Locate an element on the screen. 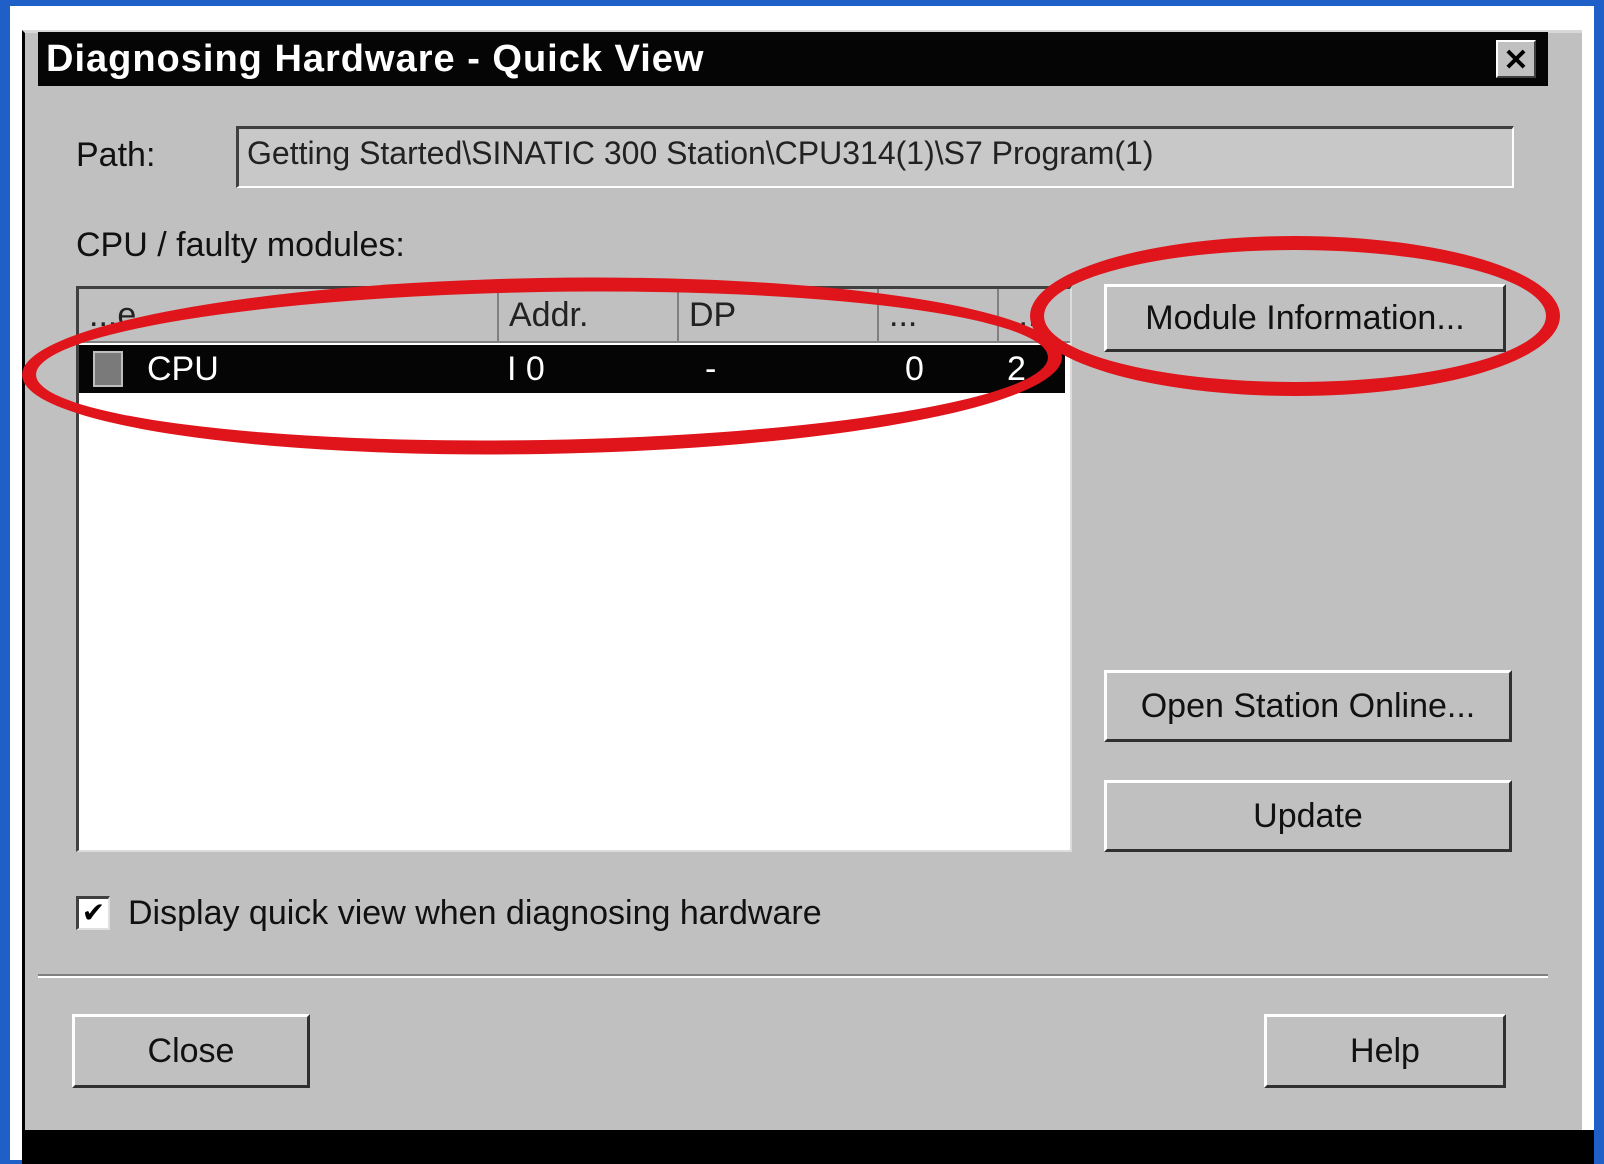 The image size is (1604, 1164). row-name: CPU is located at coordinates (183, 369).